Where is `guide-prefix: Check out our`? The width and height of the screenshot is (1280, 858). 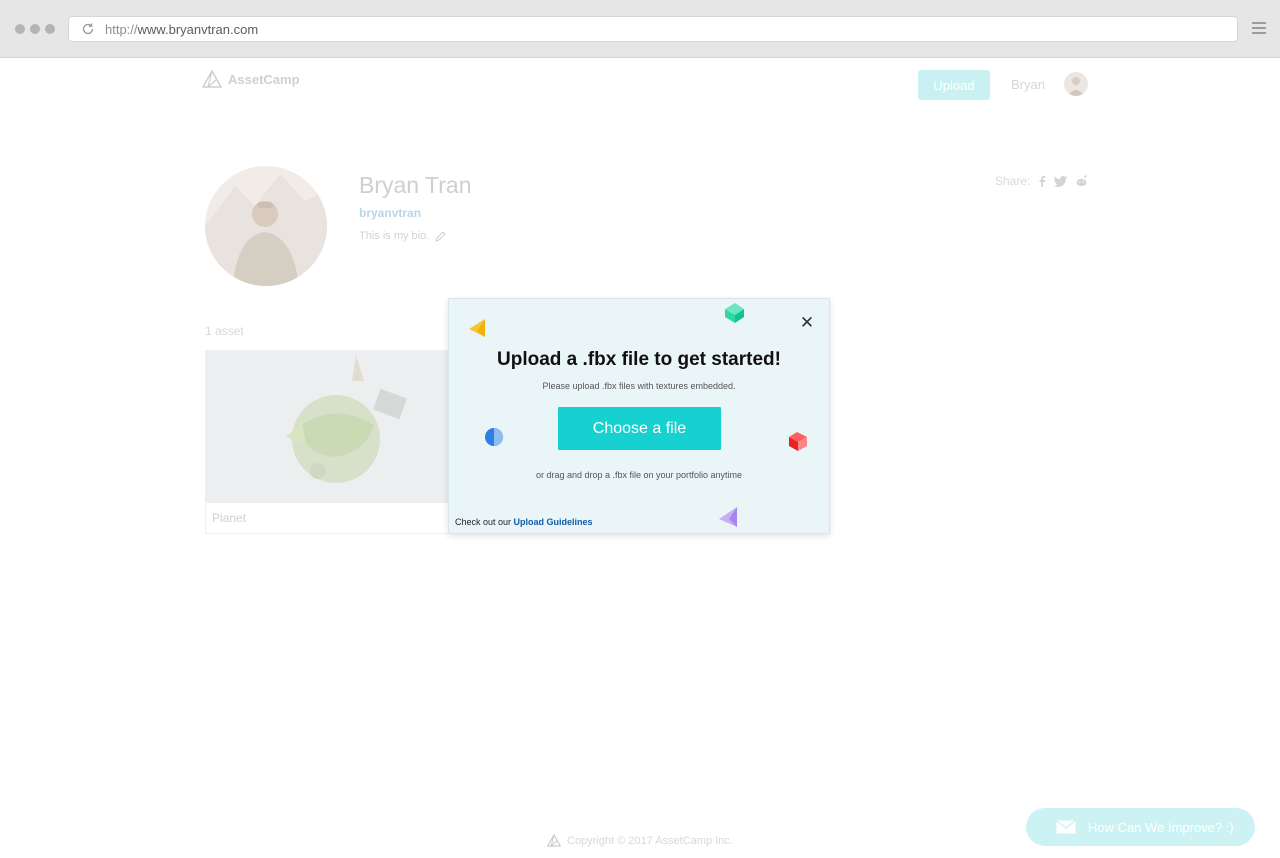 guide-prefix: Check out our is located at coordinates (483, 522).